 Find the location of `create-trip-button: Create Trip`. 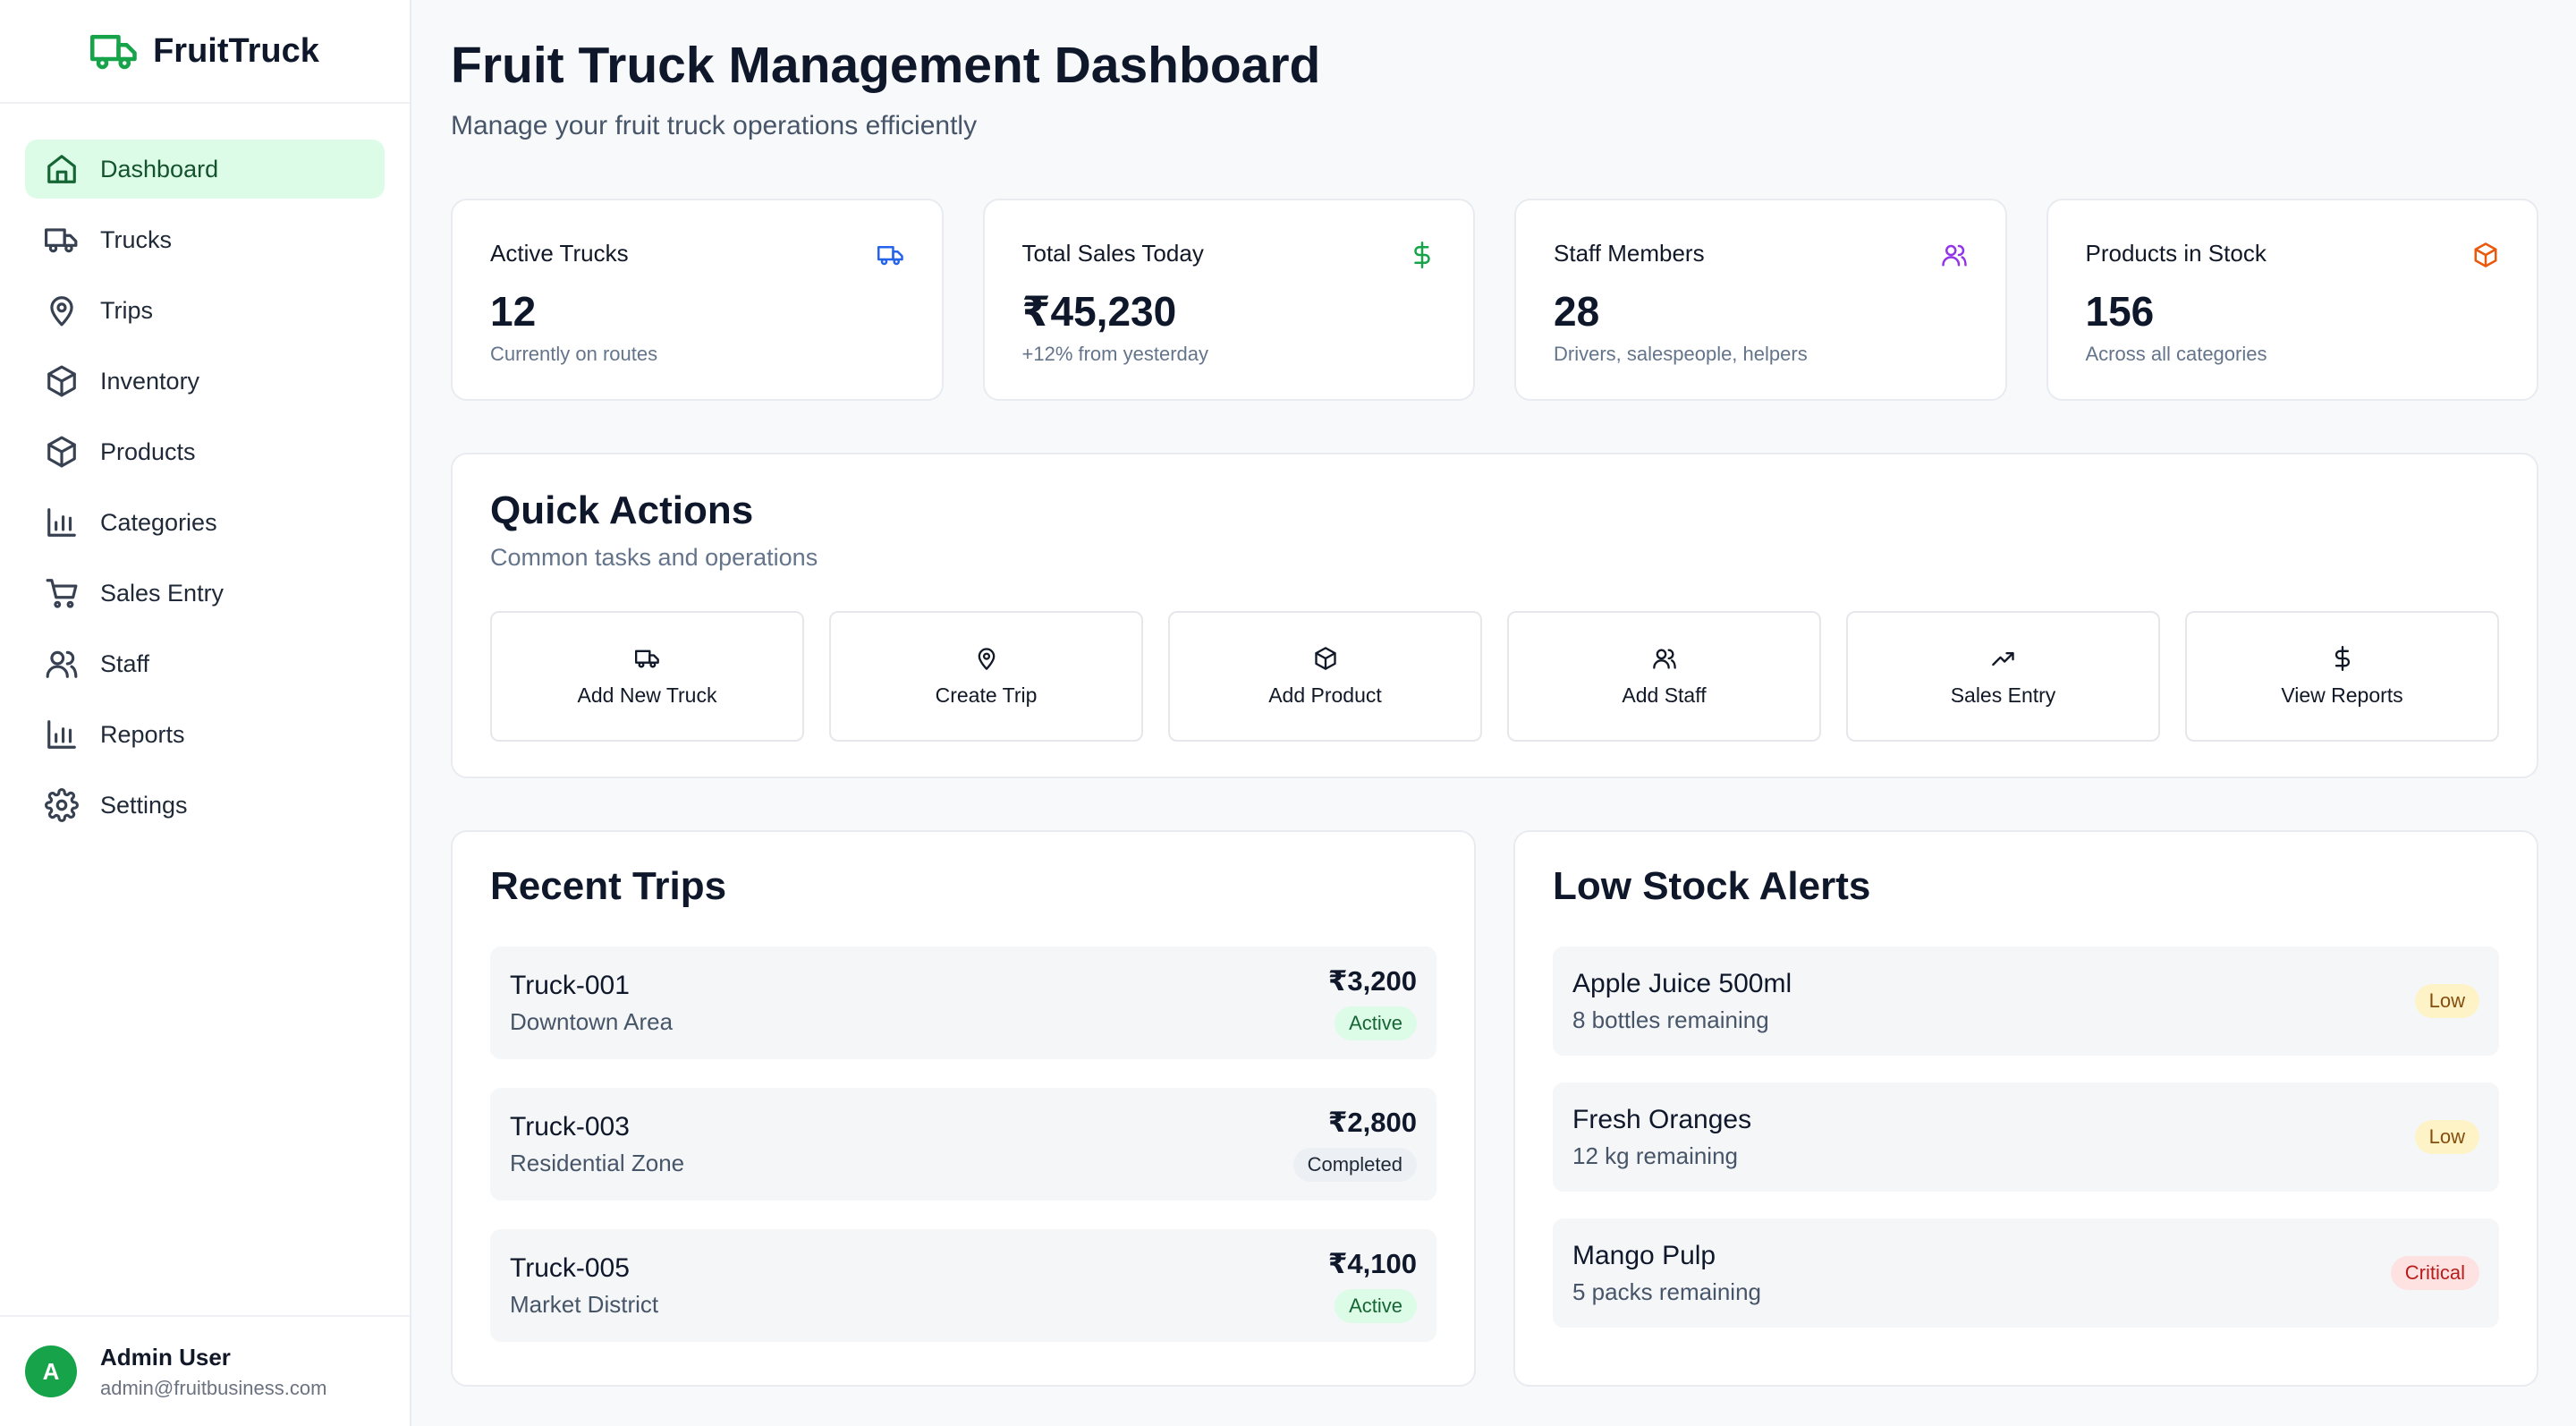

create-trip-button: Create Trip is located at coordinates (986, 677).